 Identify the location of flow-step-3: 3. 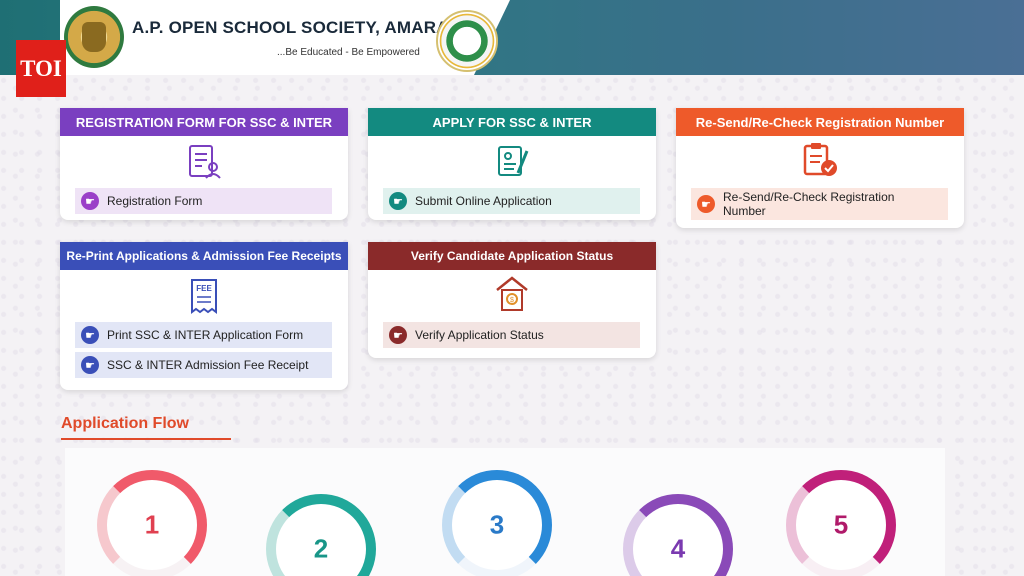
(497, 523).